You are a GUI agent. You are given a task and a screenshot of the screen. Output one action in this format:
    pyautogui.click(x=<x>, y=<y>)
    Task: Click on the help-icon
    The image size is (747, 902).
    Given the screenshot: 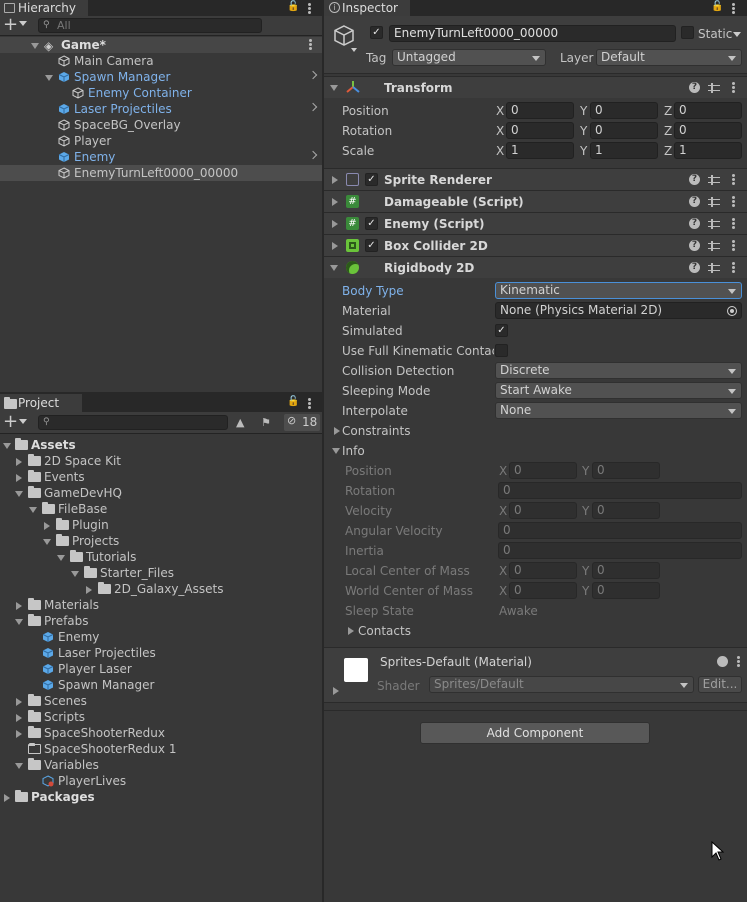 What is the action you would take?
    pyautogui.click(x=722, y=661)
    